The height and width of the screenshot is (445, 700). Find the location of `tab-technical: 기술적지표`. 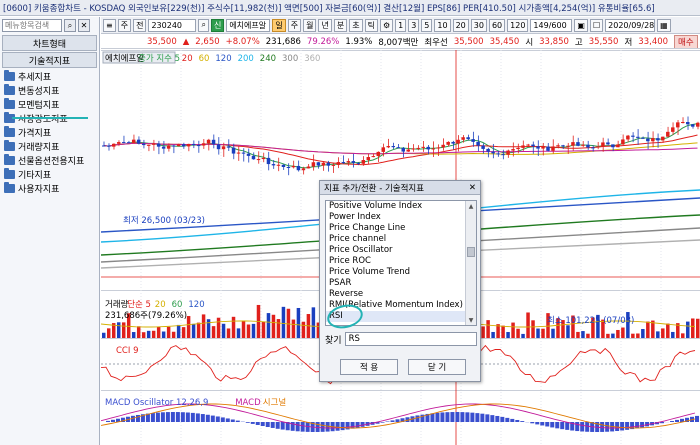

tab-technical: 기술적지표 is located at coordinates (49, 60).